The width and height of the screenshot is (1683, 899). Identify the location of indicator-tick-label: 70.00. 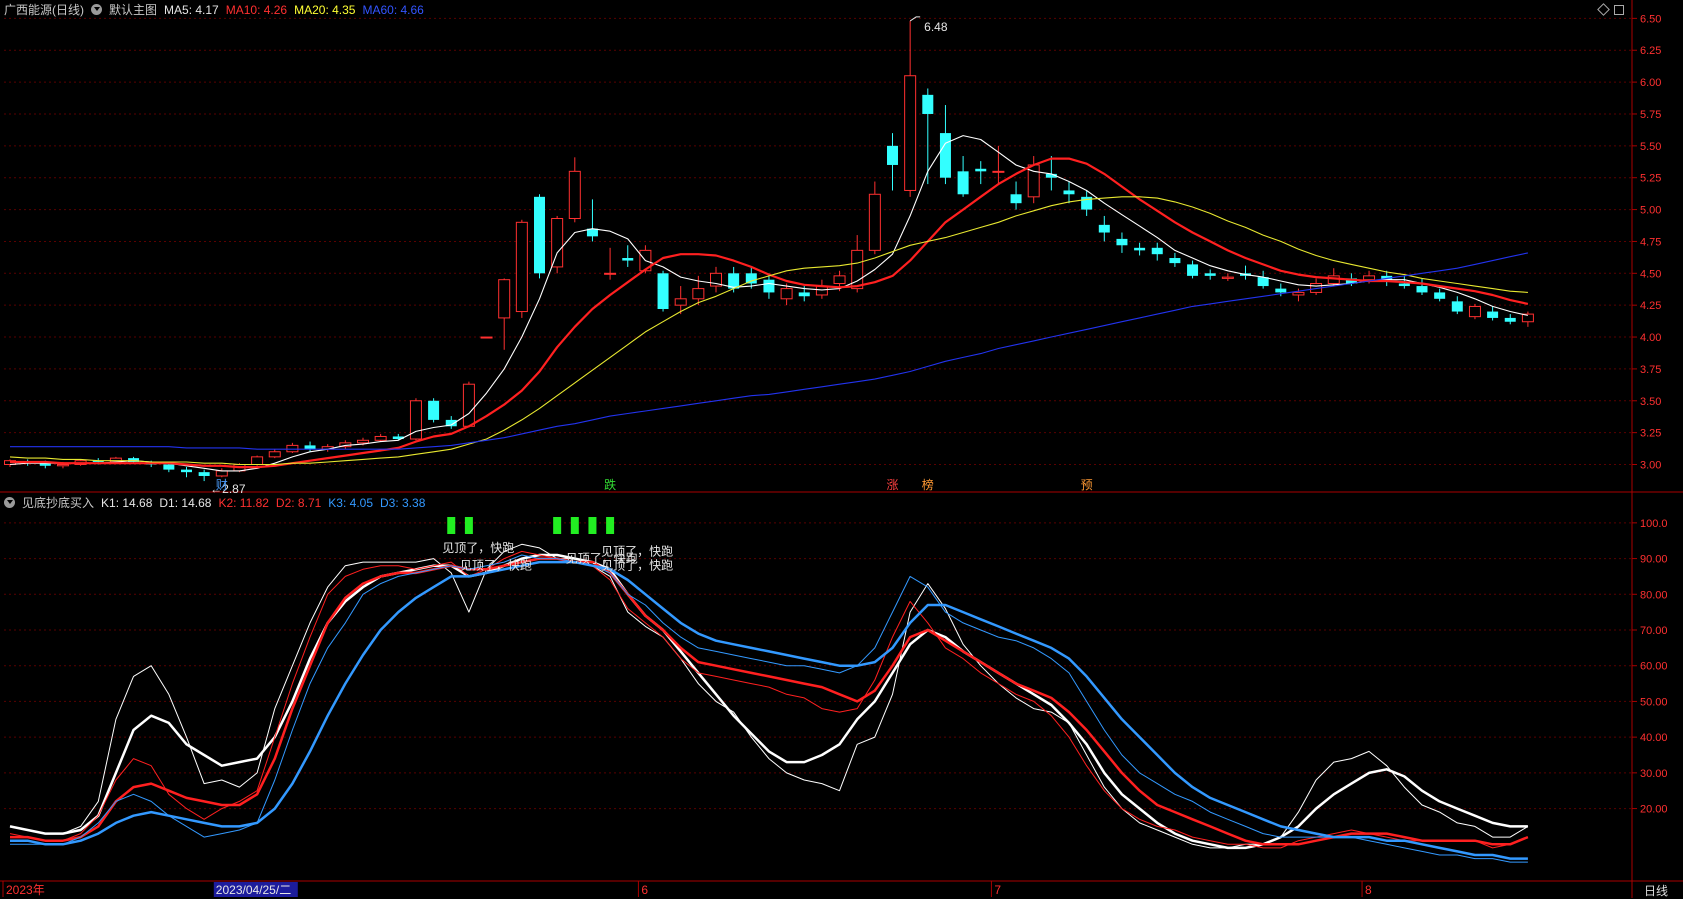
(1654, 631).